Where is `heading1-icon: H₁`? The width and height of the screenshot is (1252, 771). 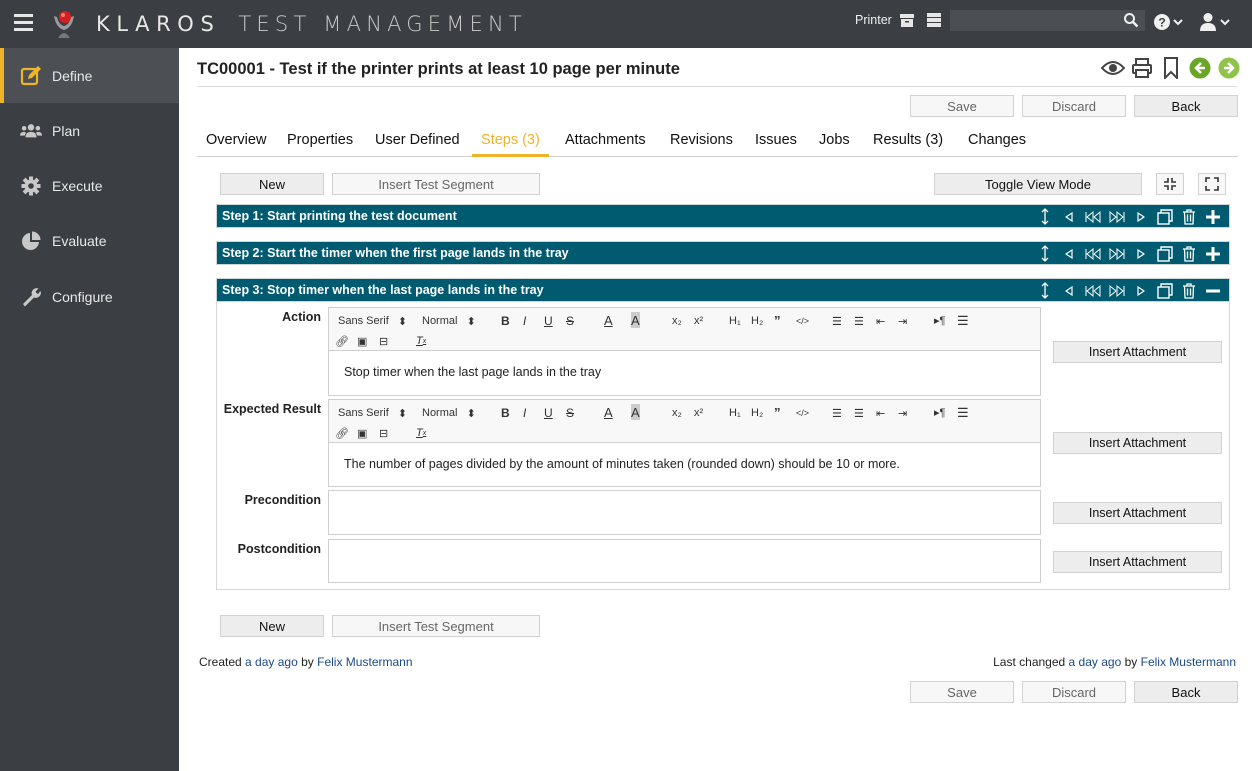
heading1-icon: H₁ is located at coordinates (735, 321).